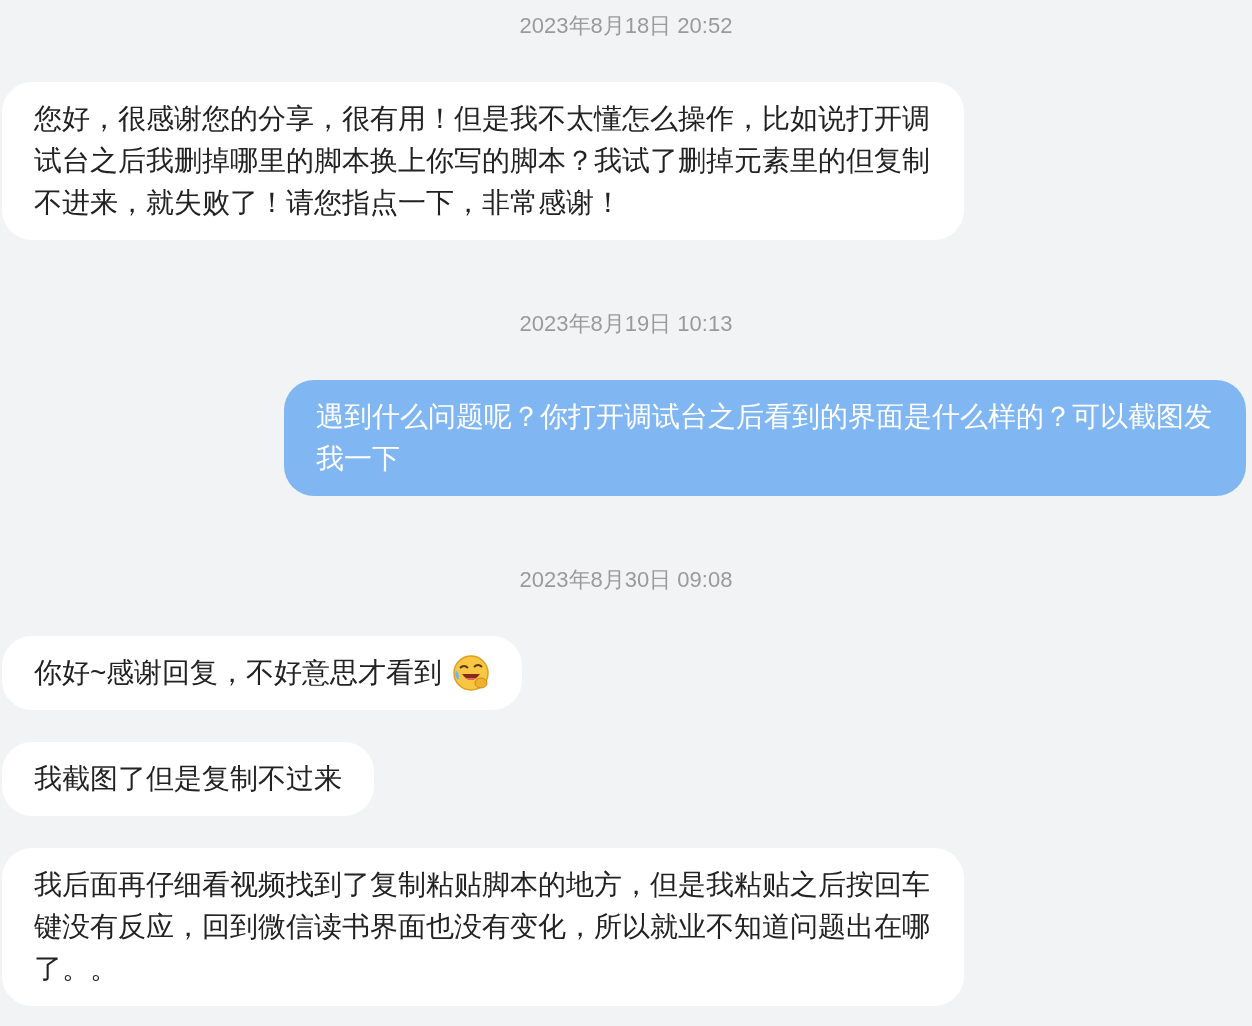  Describe the element at coordinates (482, 927) in the screenshot. I see `message-text: 我后面再仔细看视频找到了复制粘贴脚本的地方，但是我粘贴之后按回车键没有反应，回到微信读书界面也没有变化，所以就业不知道问题出在哪了。。` at that location.